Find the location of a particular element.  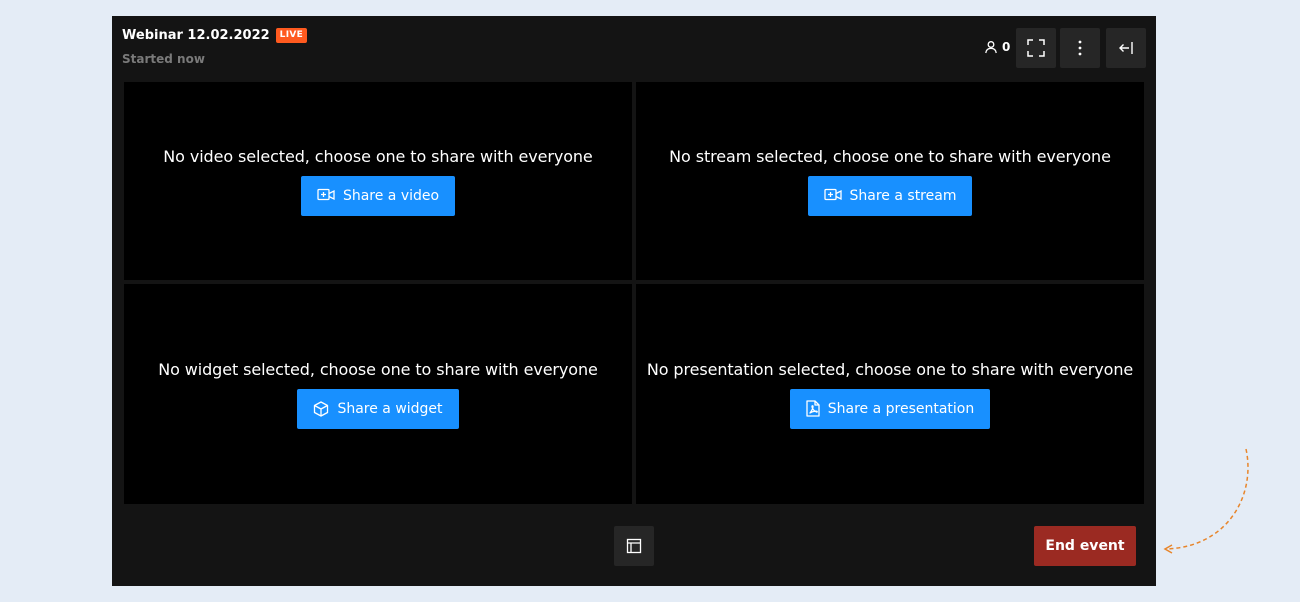

share-stream-label: Share a stream is located at coordinates (903, 195).